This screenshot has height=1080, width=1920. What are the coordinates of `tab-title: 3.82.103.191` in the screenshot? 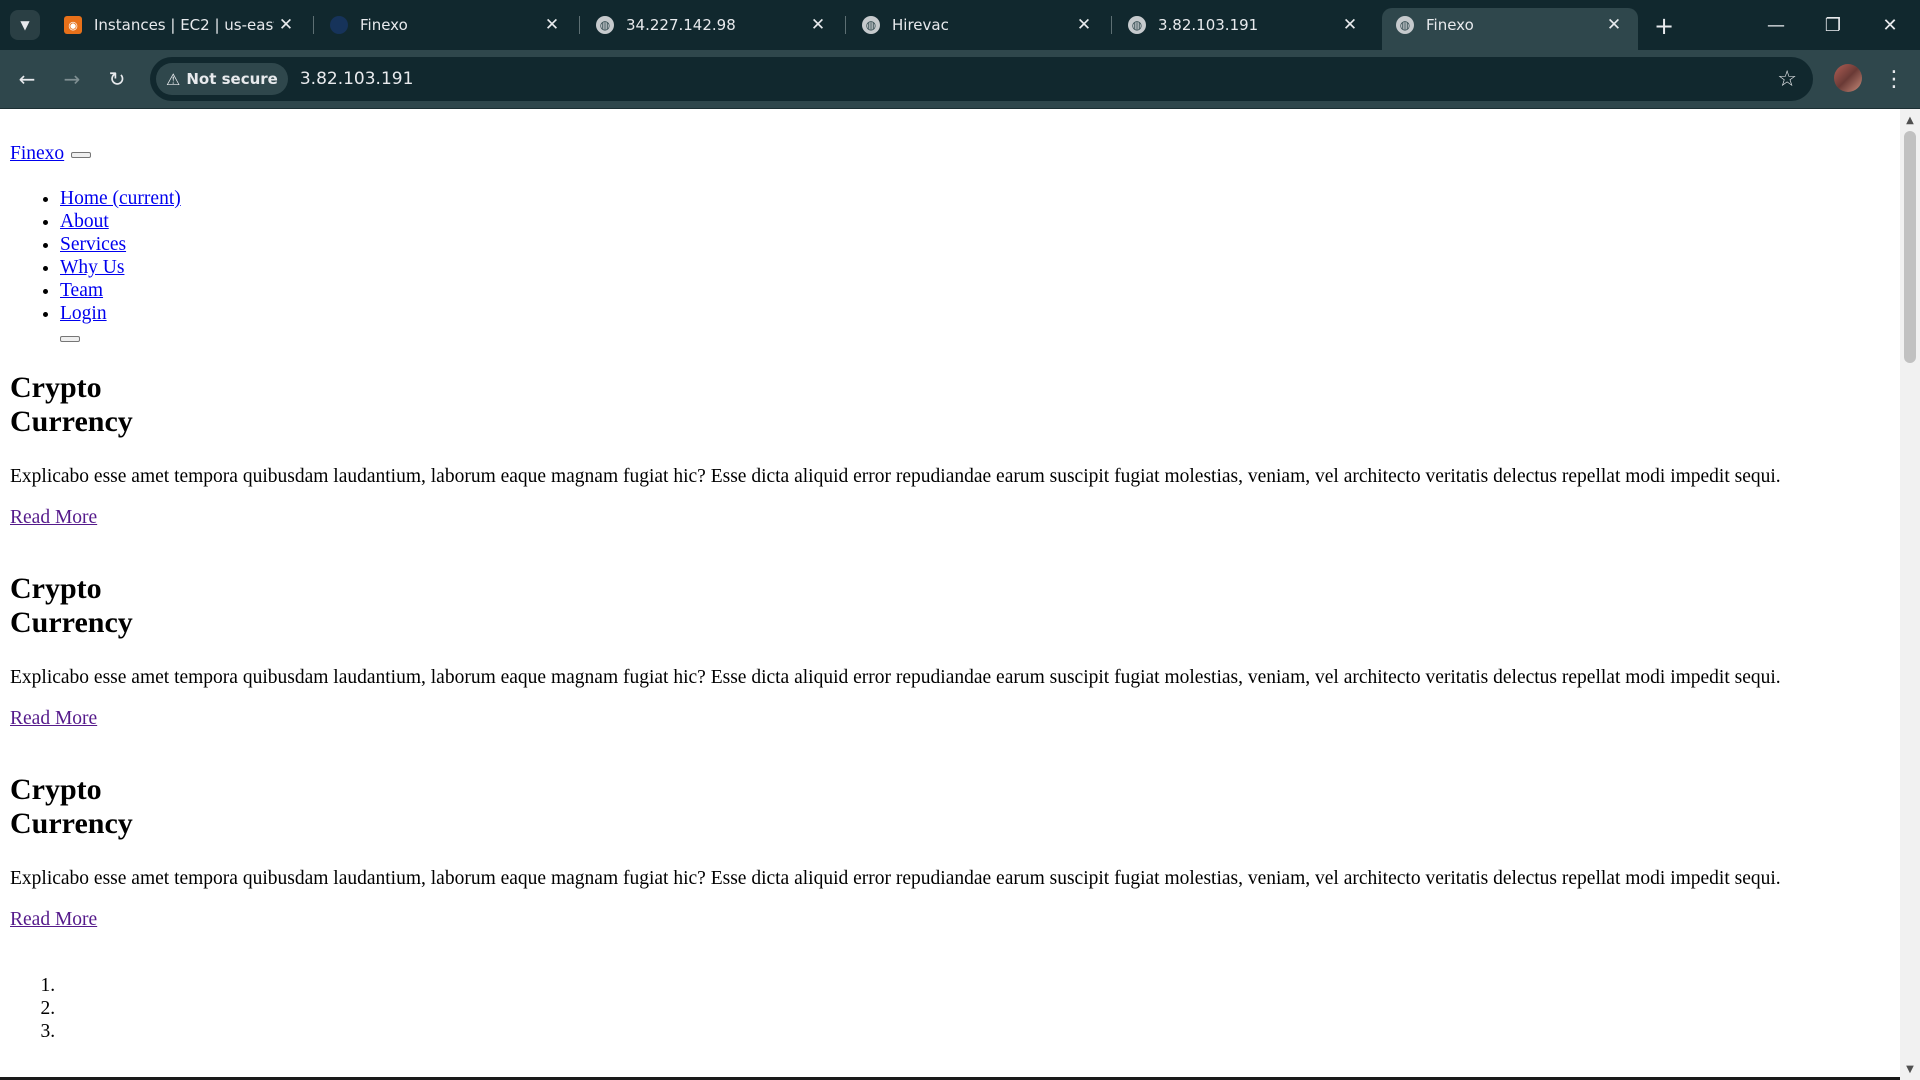 It's located at (1208, 25).